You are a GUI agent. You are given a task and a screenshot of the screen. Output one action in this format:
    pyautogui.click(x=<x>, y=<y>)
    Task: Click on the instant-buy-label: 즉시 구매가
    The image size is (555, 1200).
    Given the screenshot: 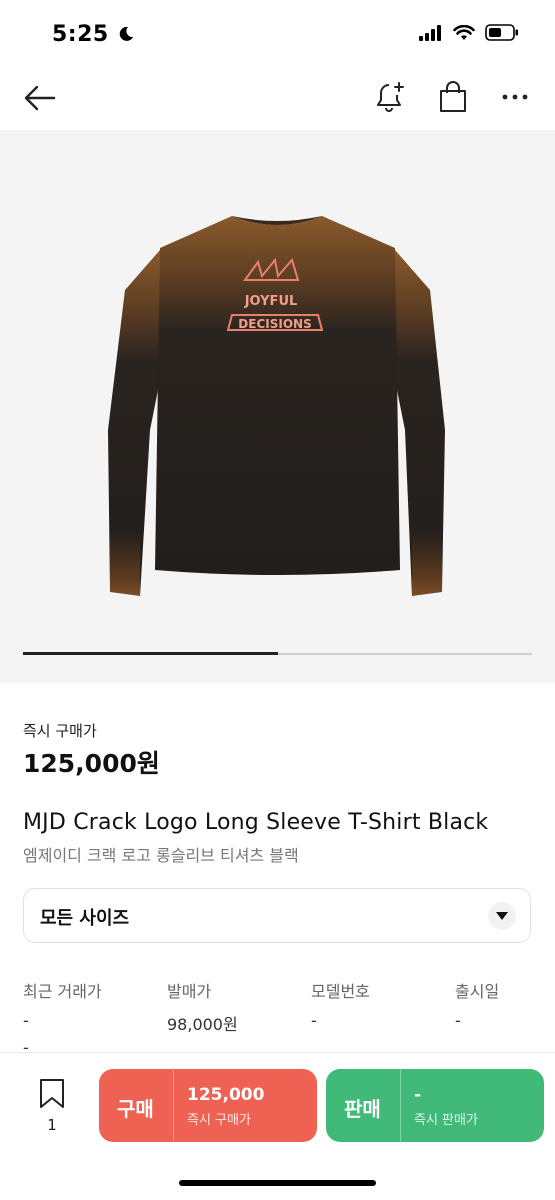 What is the action you would take?
    pyautogui.click(x=60, y=731)
    